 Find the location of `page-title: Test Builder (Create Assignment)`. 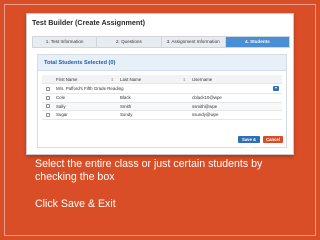

page-title: Test Builder (Create Assignment) is located at coordinates (89, 22).